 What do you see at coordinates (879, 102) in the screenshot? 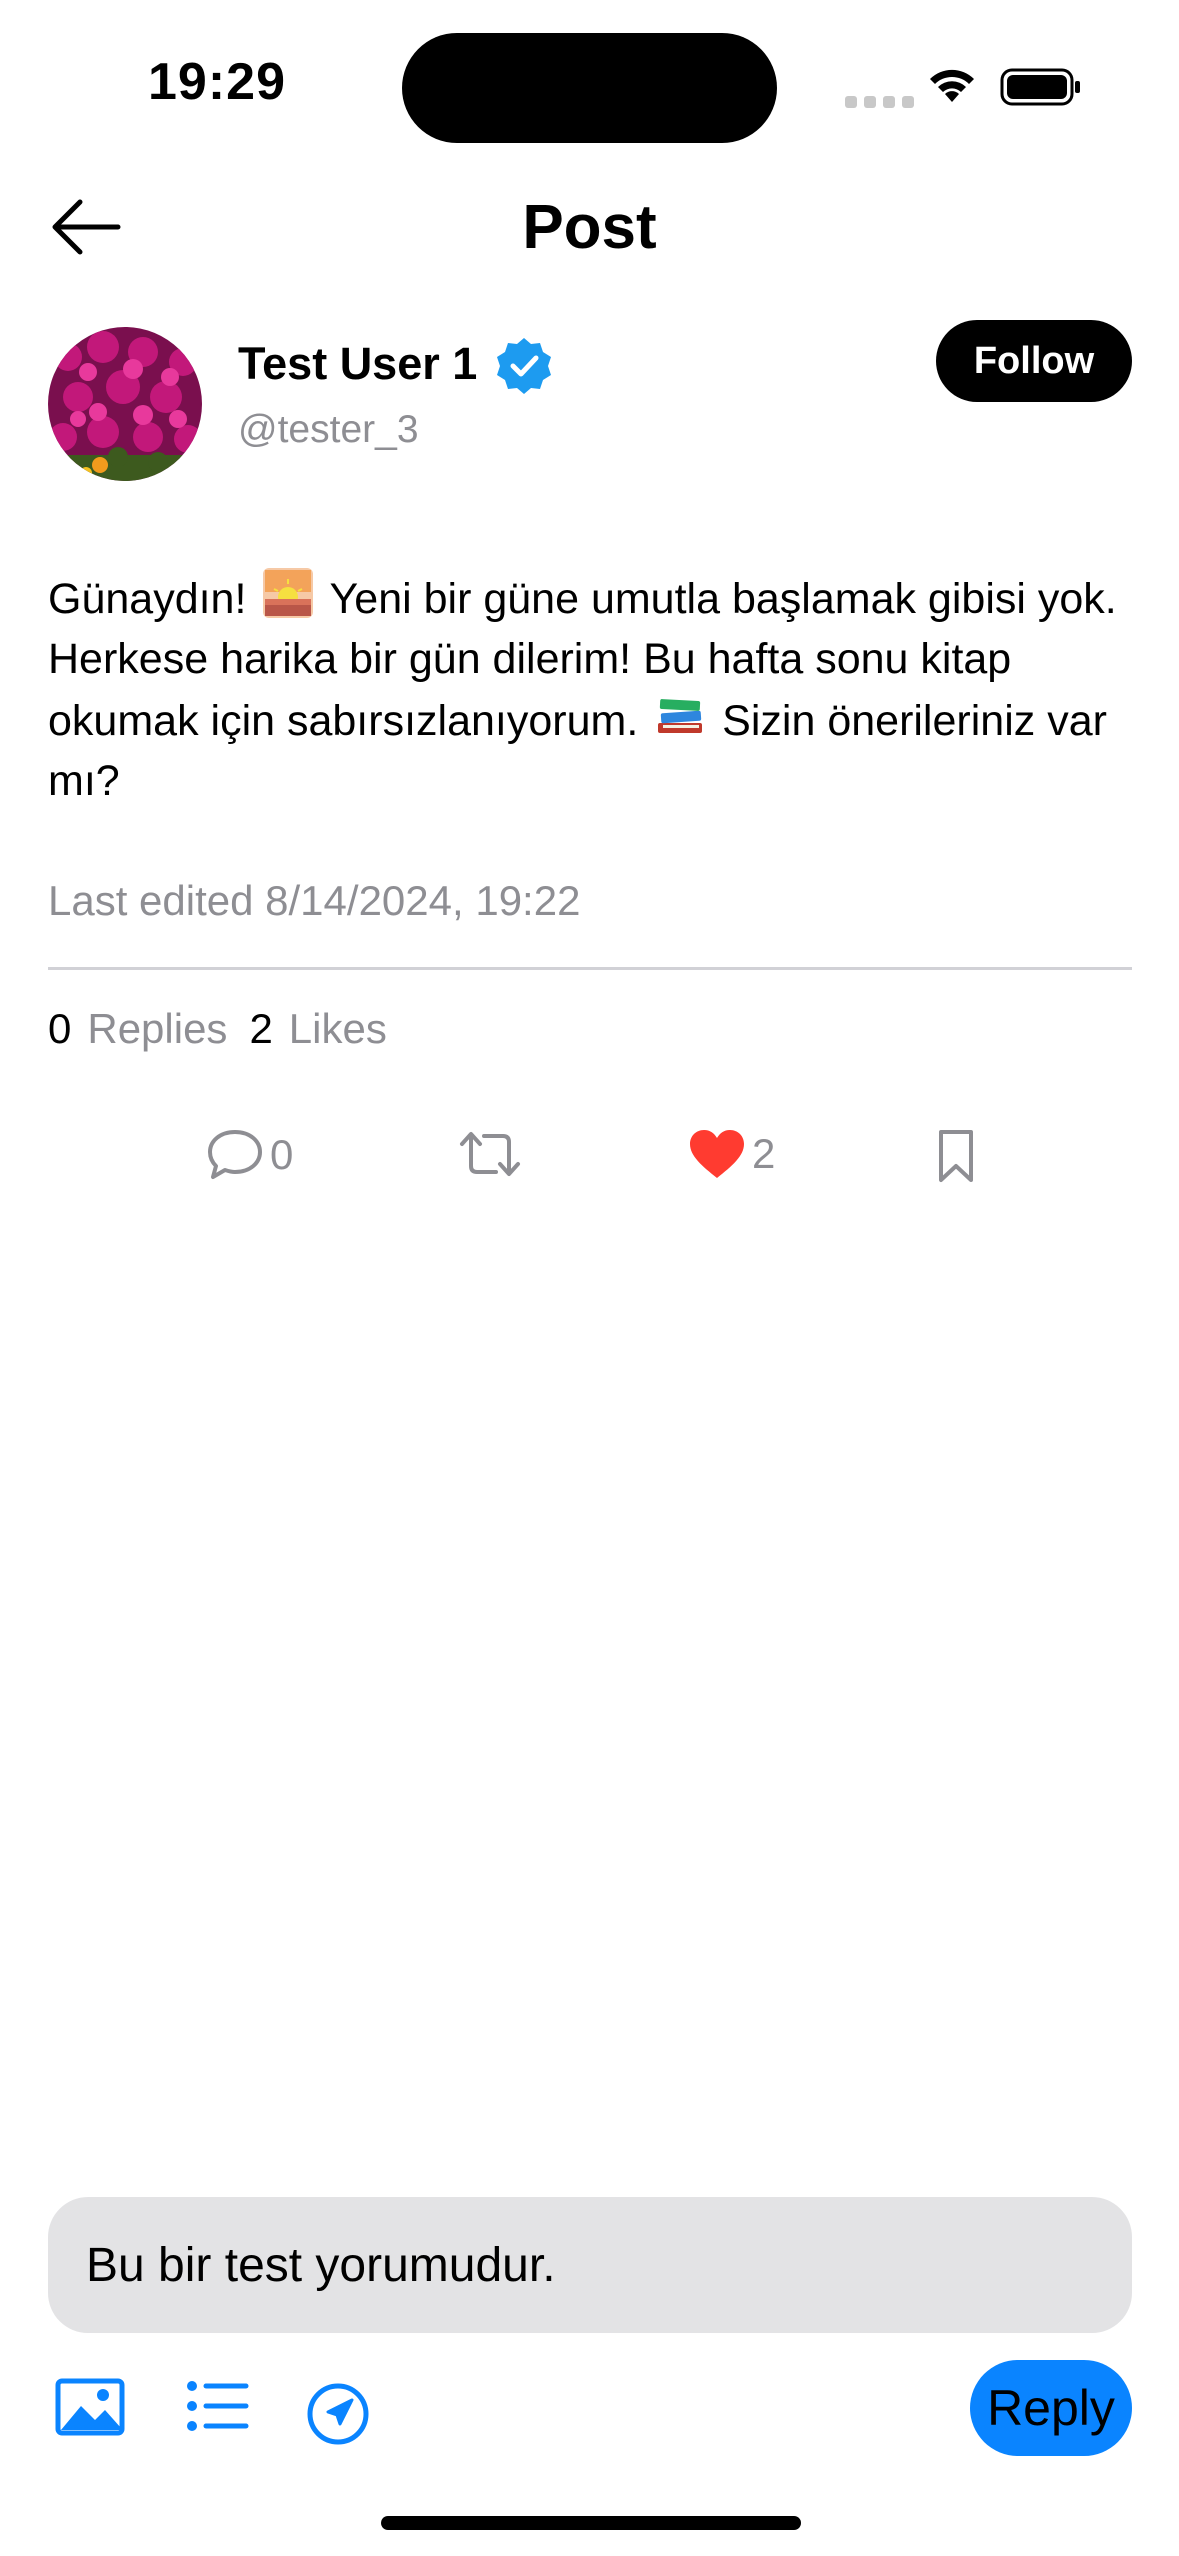
I see `cellular-signal-icon` at bounding box center [879, 102].